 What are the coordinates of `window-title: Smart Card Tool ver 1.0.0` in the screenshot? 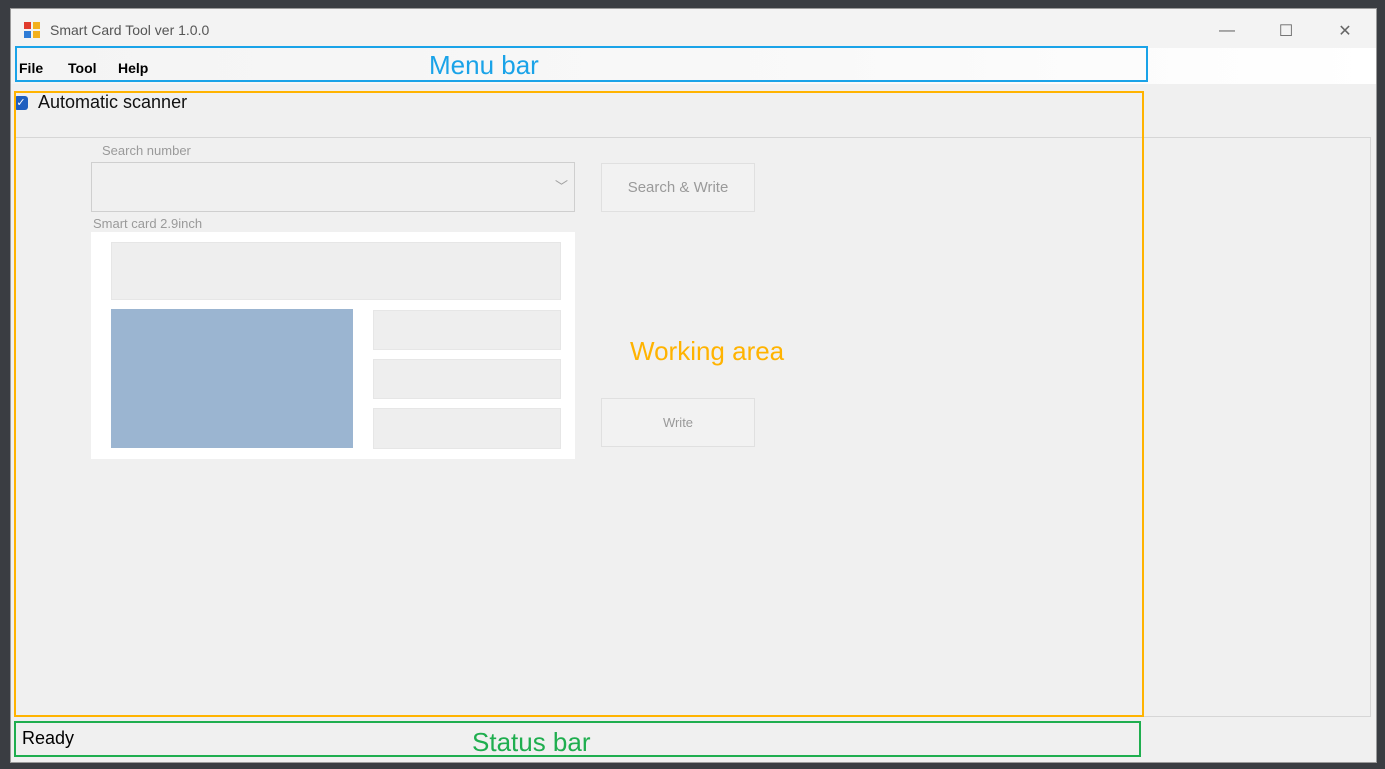 It's located at (130, 30).